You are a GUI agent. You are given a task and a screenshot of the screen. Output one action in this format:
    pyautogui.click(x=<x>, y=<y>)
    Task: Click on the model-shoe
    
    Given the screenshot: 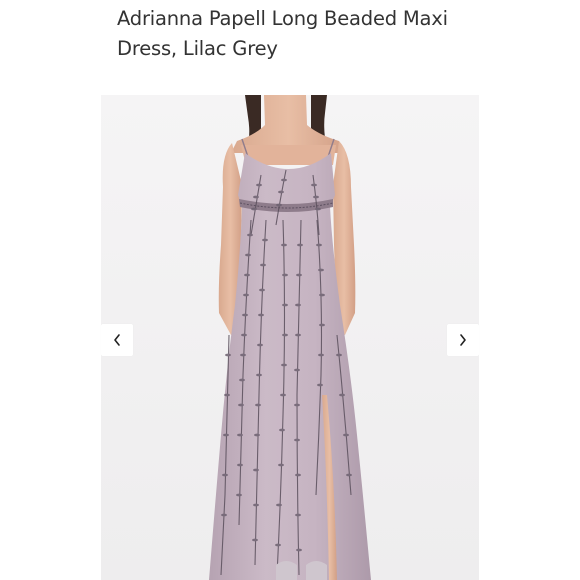 What is the action you would take?
    pyautogui.click(x=286, y=570)
    